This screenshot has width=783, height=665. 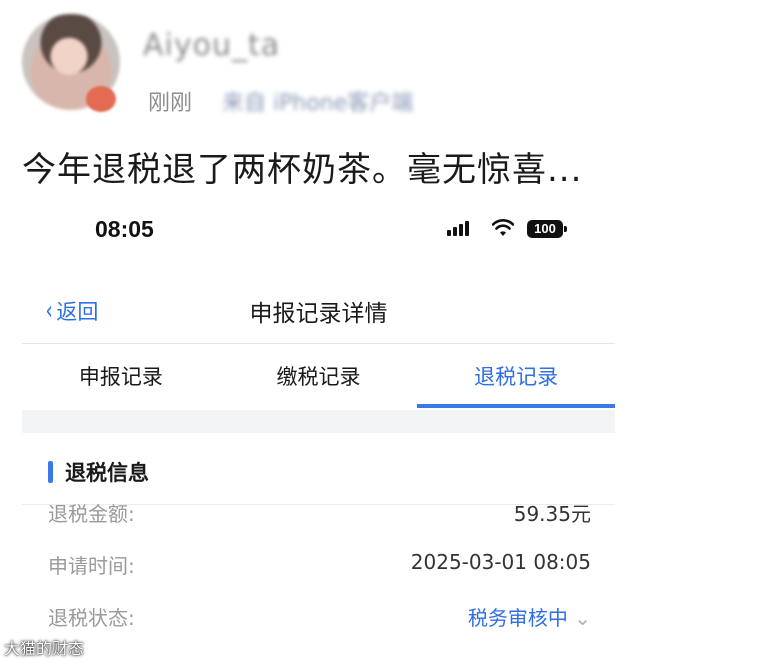 What do you see at coordinates (107, 473) in the screenshot?
I see `section-title-text: 退税信息` at bounding box center [107, 473].